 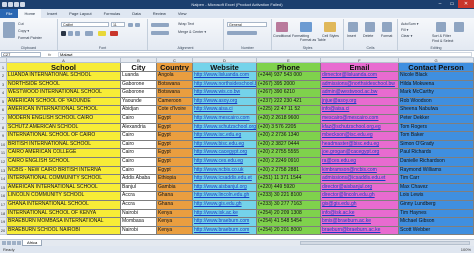 What do you see at coordinates (289, 162) in the screenshot?
I see `cell-phone: (+20) 2 2249 0910` at bounding box center [289, 162].